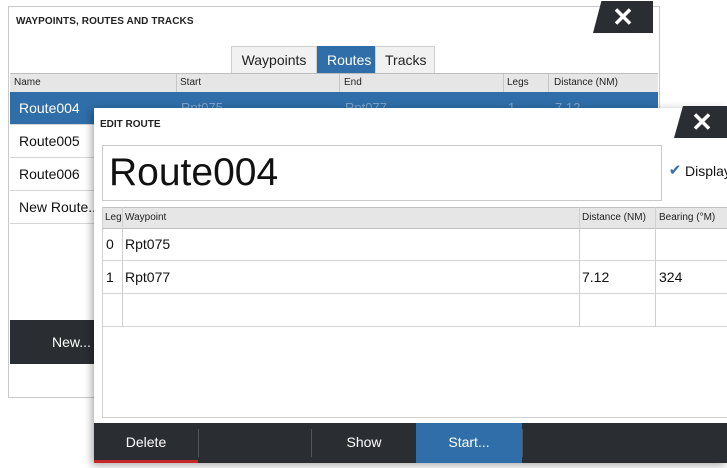 This screenshot has height=468, width=727. I want to click on column-header-start: Start, so click(190, 82).